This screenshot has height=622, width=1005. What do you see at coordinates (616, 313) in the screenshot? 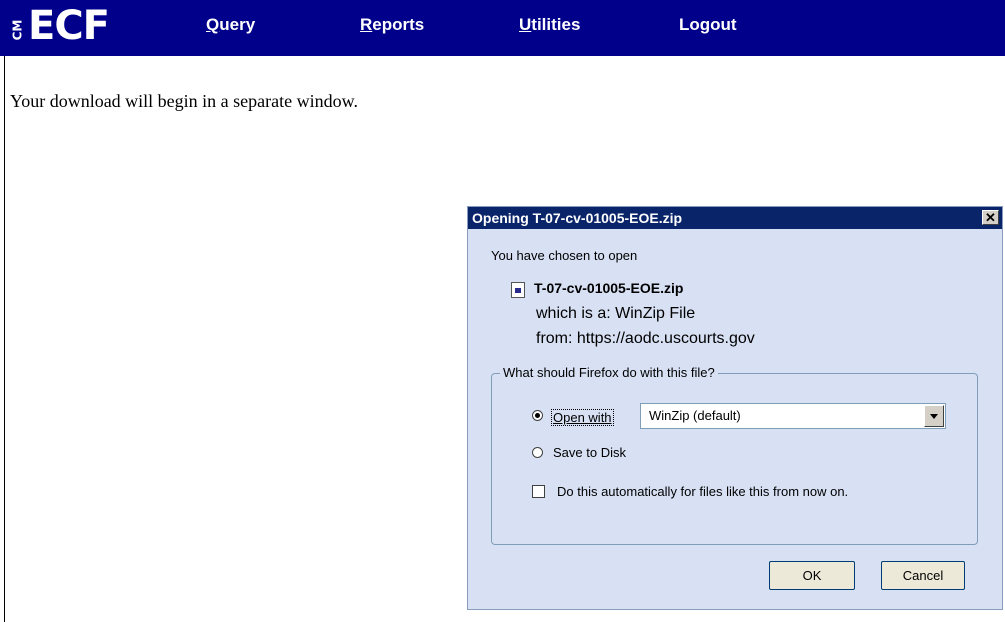
I see `file-type: which is a: WinZip File` at bounding box center [616, 313].